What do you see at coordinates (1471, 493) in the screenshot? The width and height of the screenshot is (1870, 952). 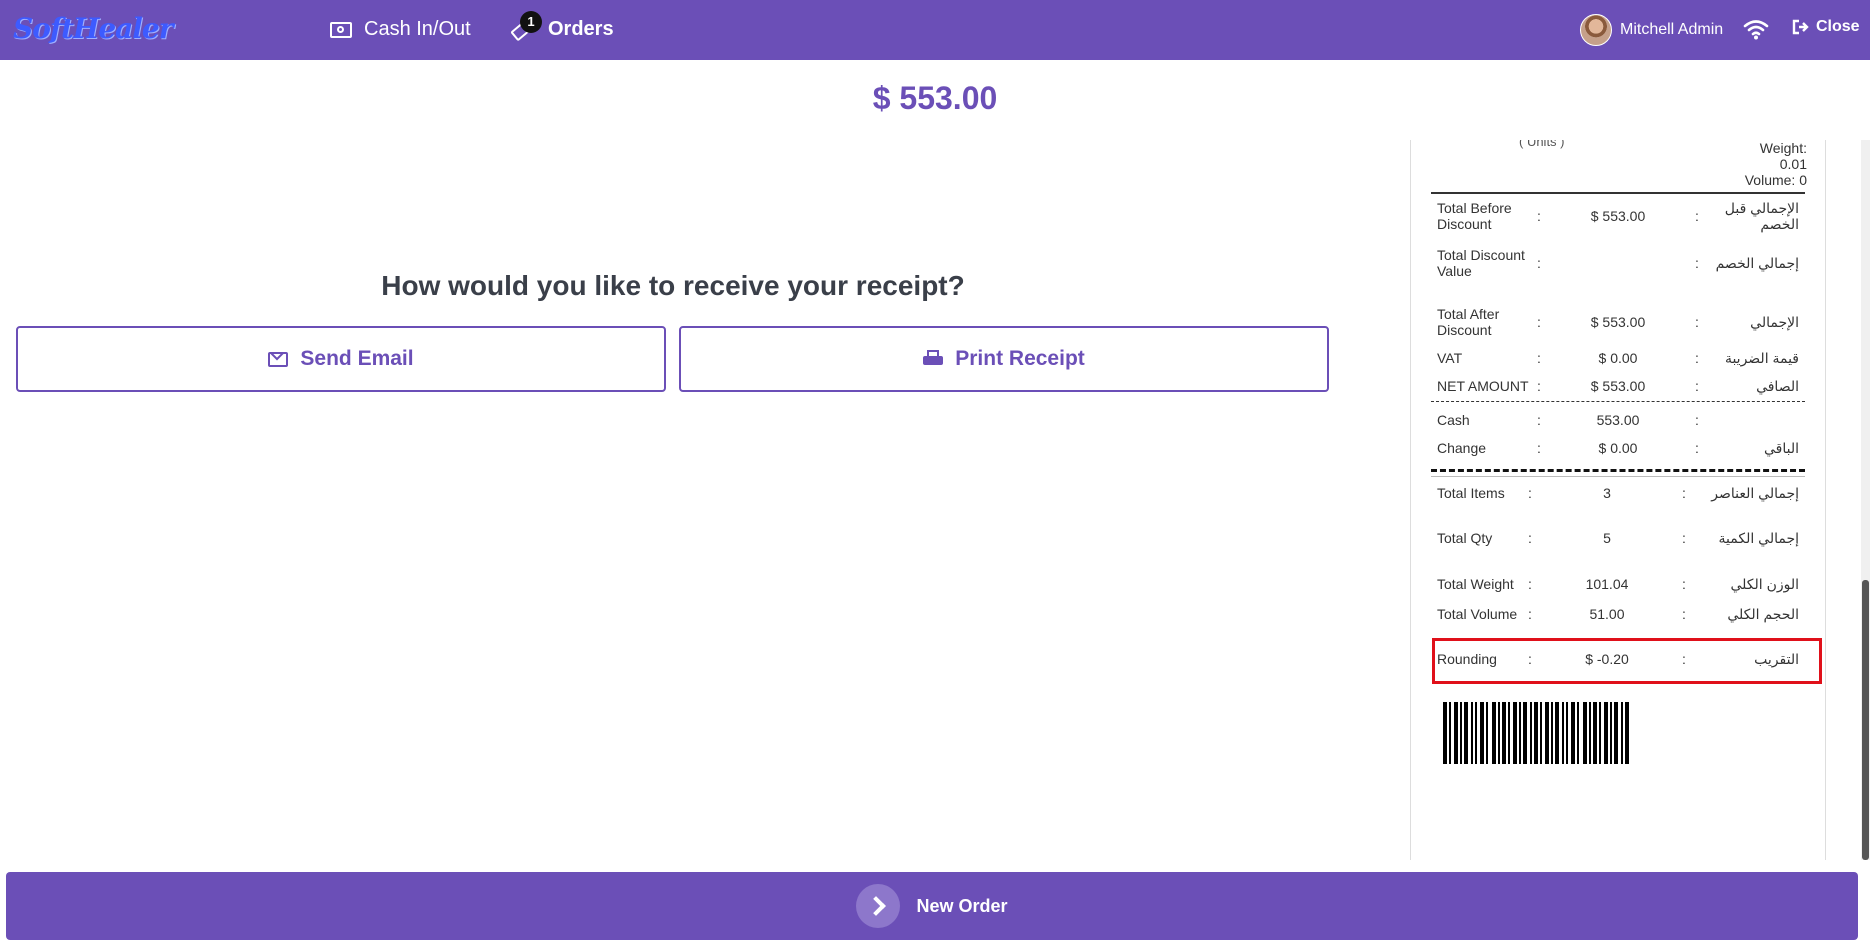 I see `row-label: Total Items` at bounding box center [1471, 493].